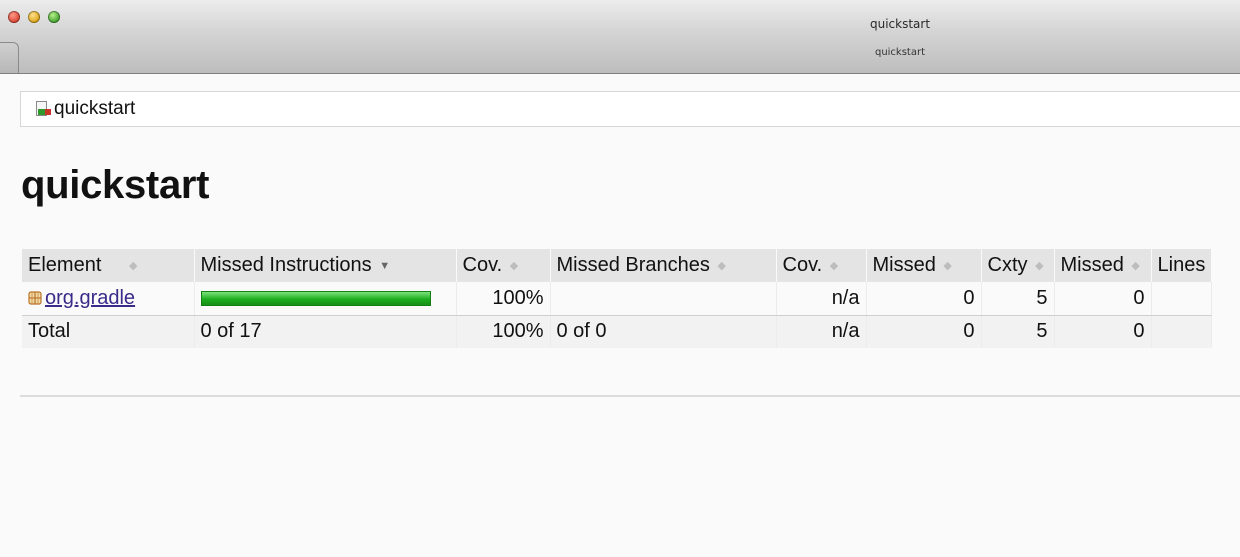 This screenshot has height=557, width=1240. What do you see at coordinates (315, 298) in the screenshot?
I see `coverage-bar` at bounding box center [315, 298].